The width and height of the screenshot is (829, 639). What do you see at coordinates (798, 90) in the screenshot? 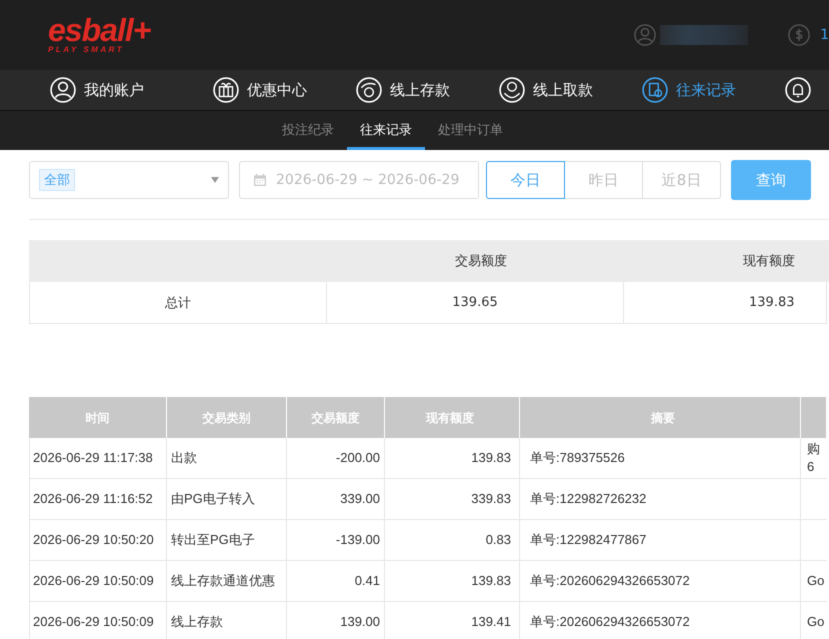
I see `bell-icon` at bounding box center [798, 90].